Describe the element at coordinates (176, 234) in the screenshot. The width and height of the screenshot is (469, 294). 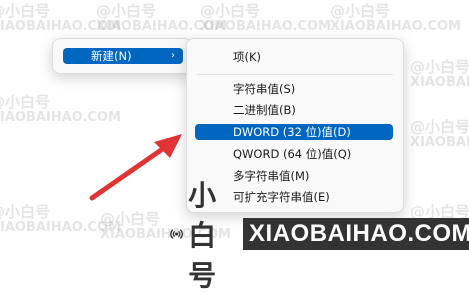
I see `broadcast-icon` at that location.